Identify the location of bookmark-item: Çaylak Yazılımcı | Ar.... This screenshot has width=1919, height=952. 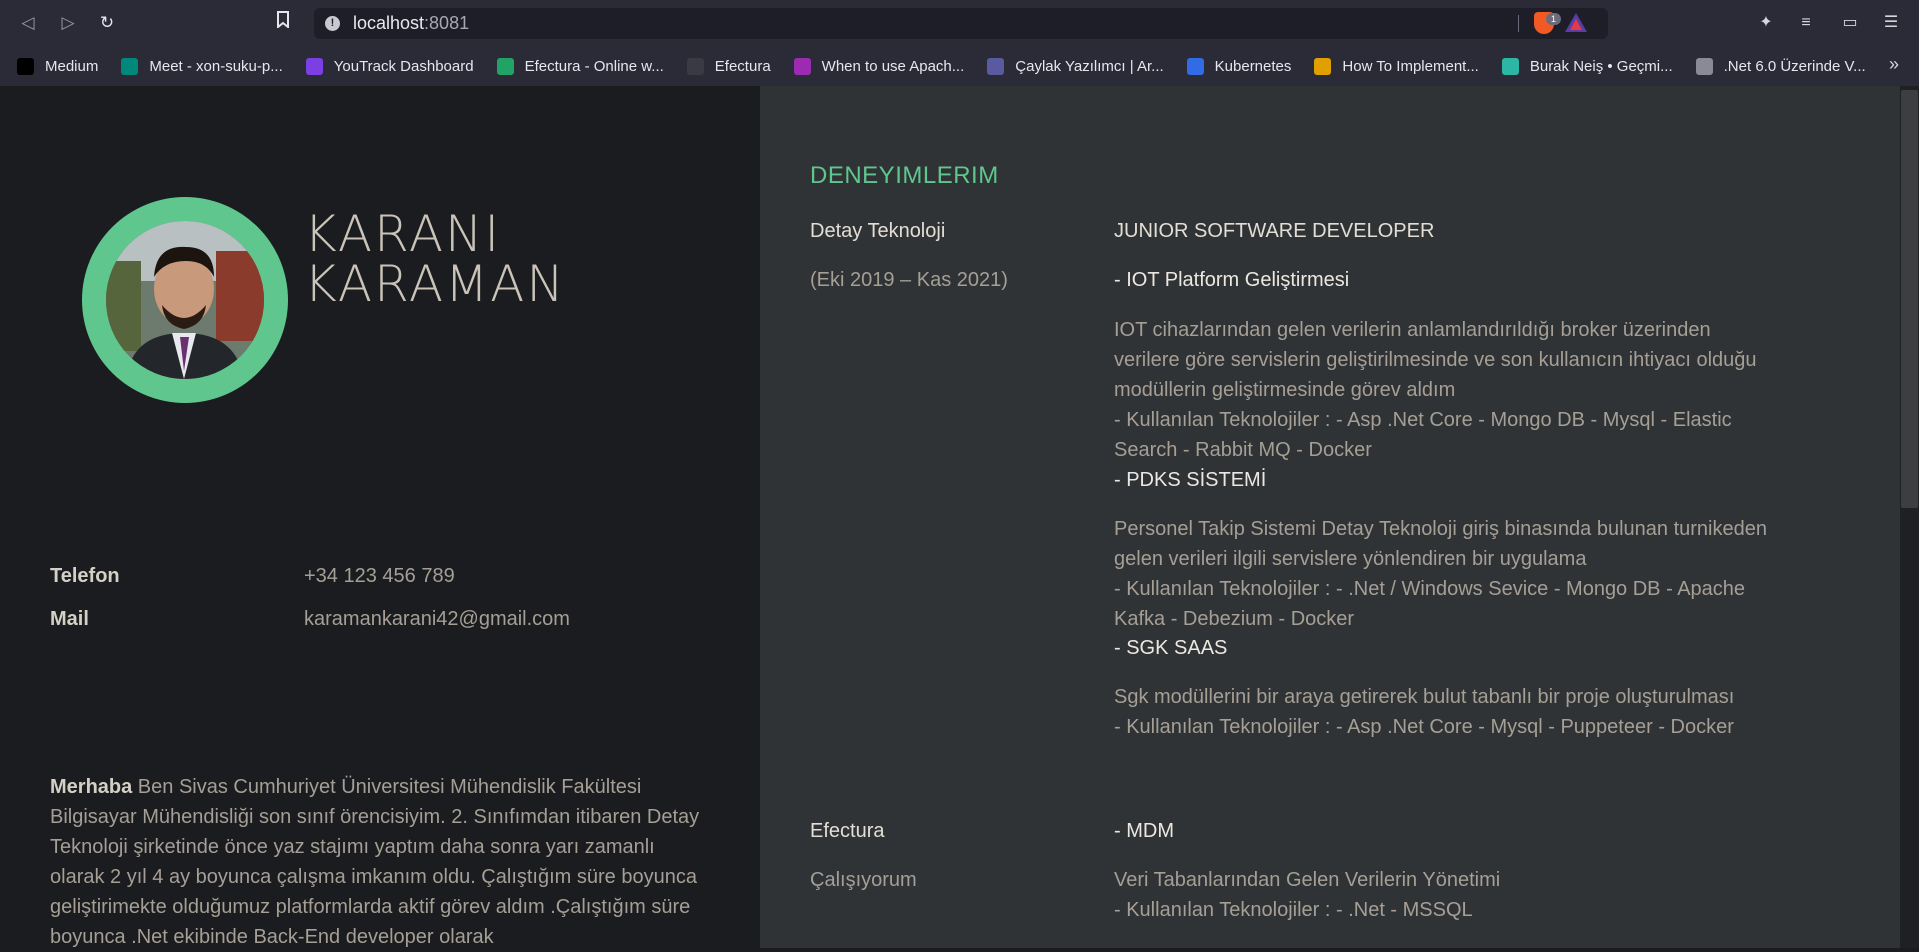
(1079, 66).